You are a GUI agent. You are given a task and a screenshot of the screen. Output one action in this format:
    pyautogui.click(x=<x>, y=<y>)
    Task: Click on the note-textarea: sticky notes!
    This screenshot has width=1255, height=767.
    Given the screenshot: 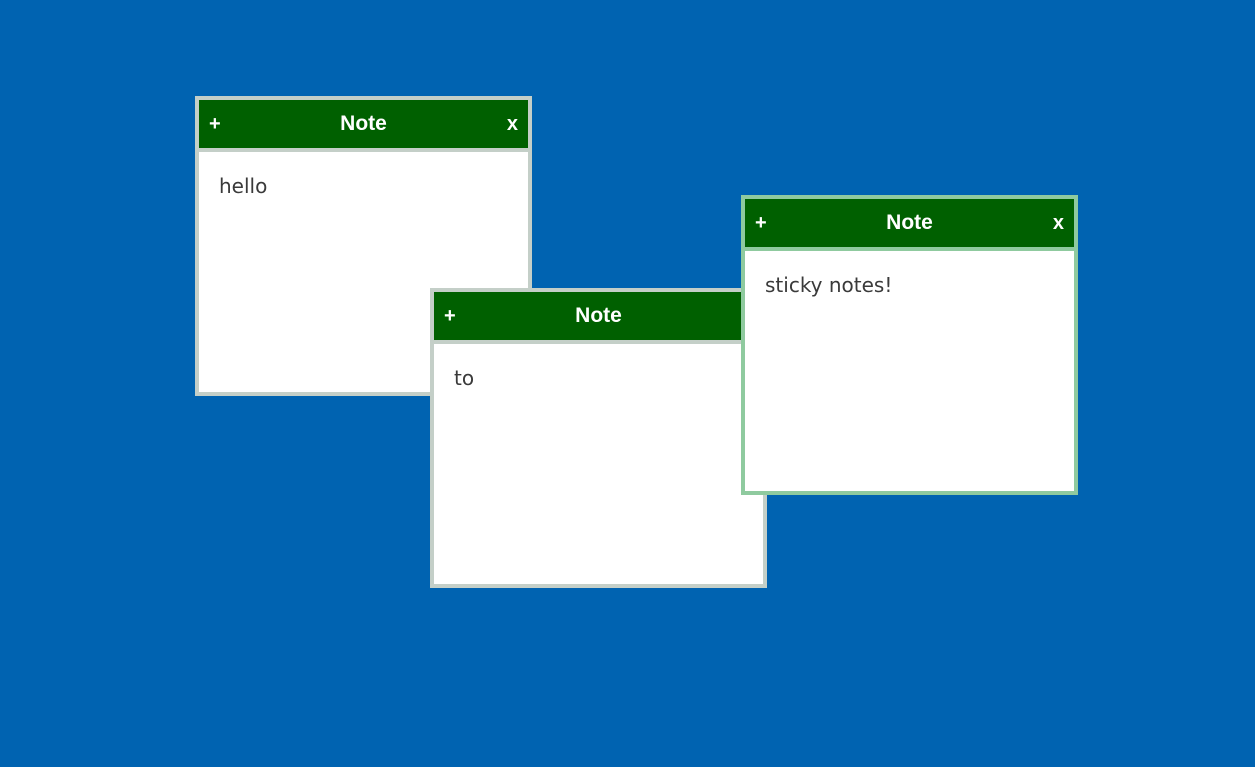 What is the action you would take?
    pyautogui.click(x=909, y=369)
    